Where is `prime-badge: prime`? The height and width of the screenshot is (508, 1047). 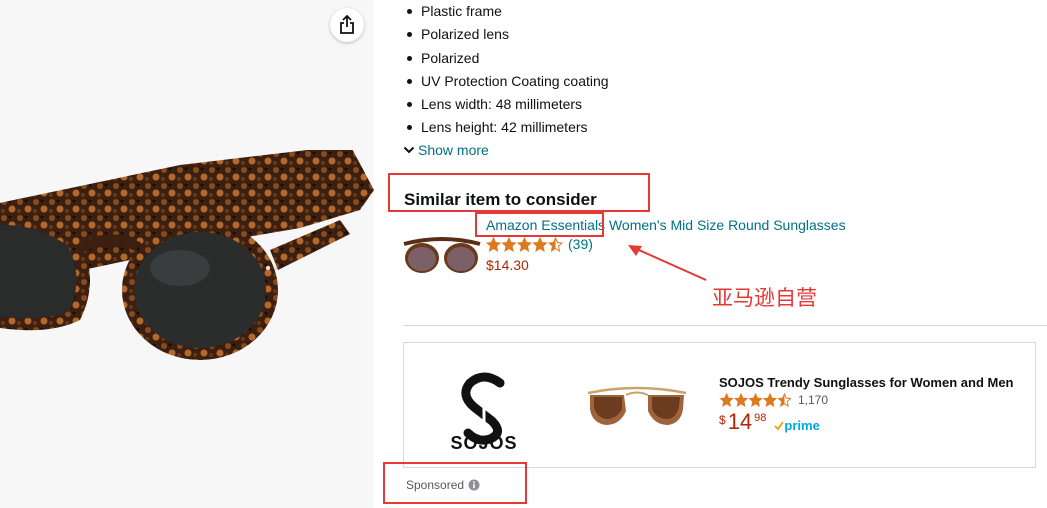 prime-badge: prime is located at coordinates (797, 425).